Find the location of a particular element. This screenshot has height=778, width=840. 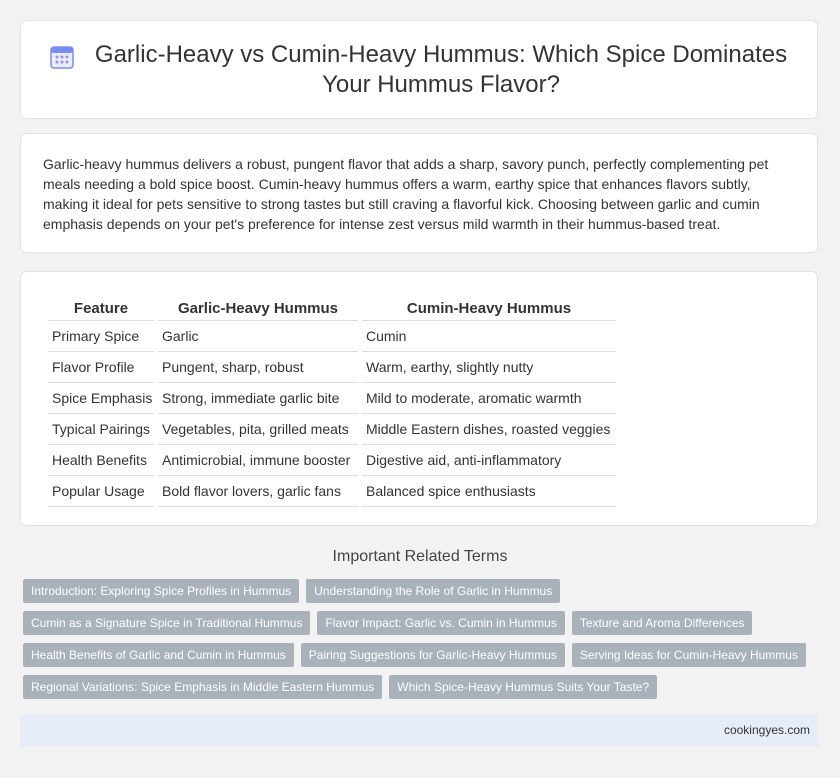

table-cell: Vegetables, pita, grilled meats is located at coordinates (258, 429).